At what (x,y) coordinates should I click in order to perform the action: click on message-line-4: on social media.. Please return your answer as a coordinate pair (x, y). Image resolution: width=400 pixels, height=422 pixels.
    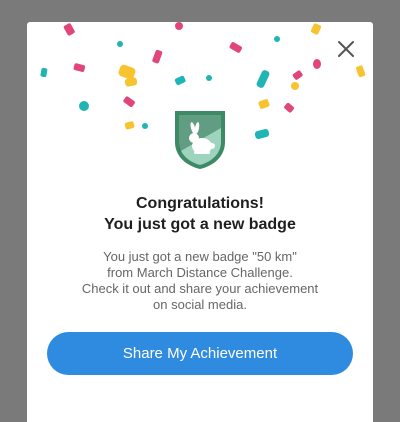
    Looking at the image, I should click on (200, 304).